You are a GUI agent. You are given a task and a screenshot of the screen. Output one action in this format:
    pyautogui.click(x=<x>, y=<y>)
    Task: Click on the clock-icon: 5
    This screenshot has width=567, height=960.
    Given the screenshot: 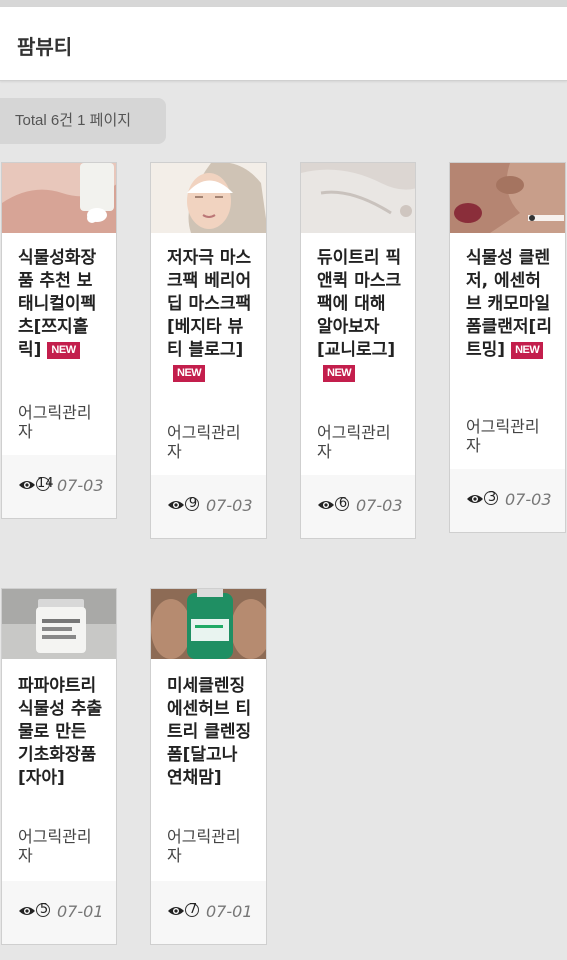 What is the action you would take?
    pyautogui.click(x=44, y=910)
    